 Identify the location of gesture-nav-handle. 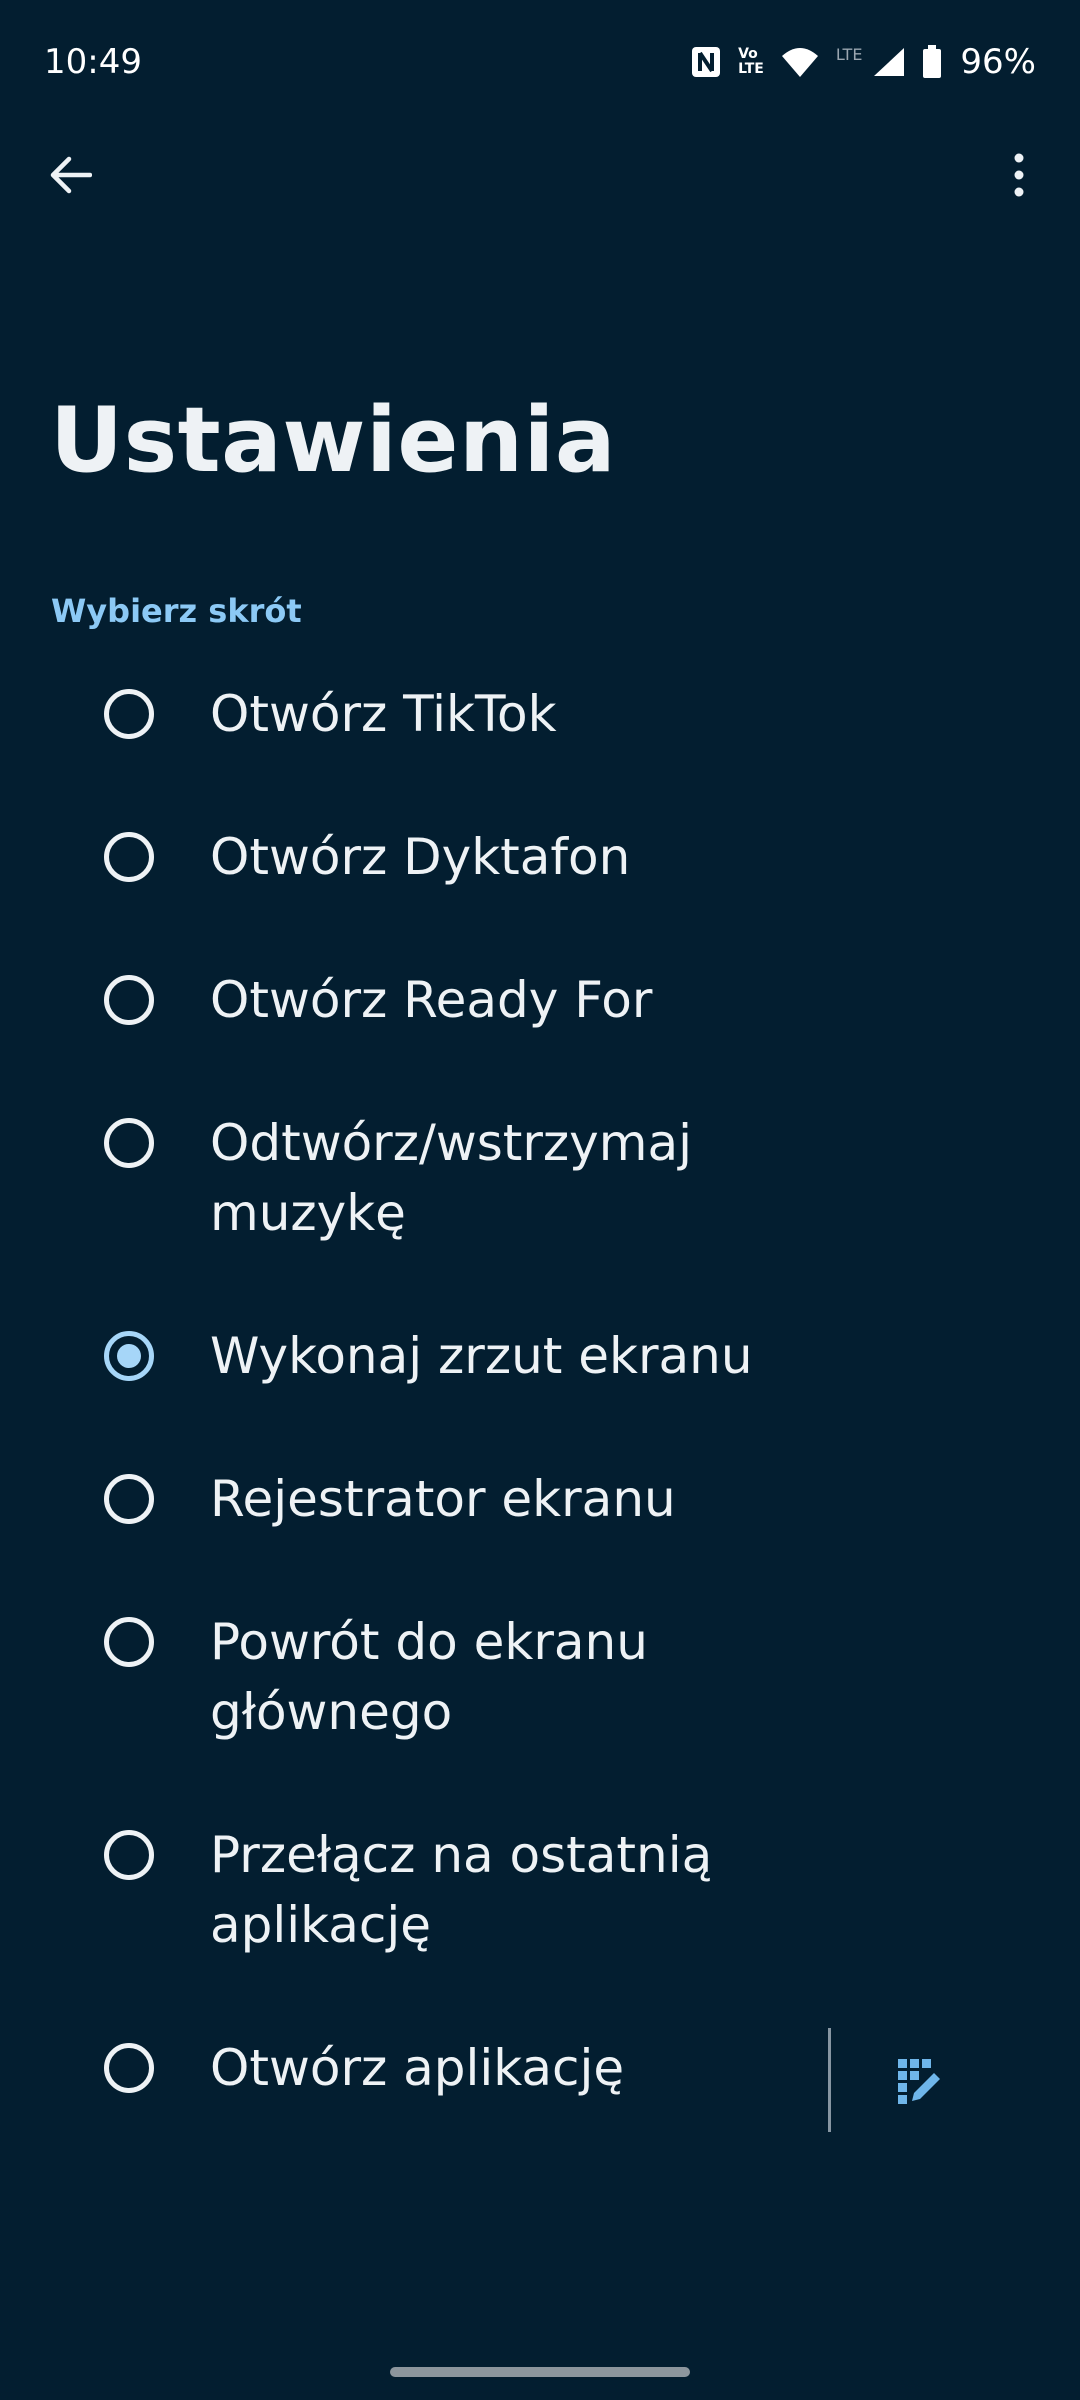
(540, 2372).